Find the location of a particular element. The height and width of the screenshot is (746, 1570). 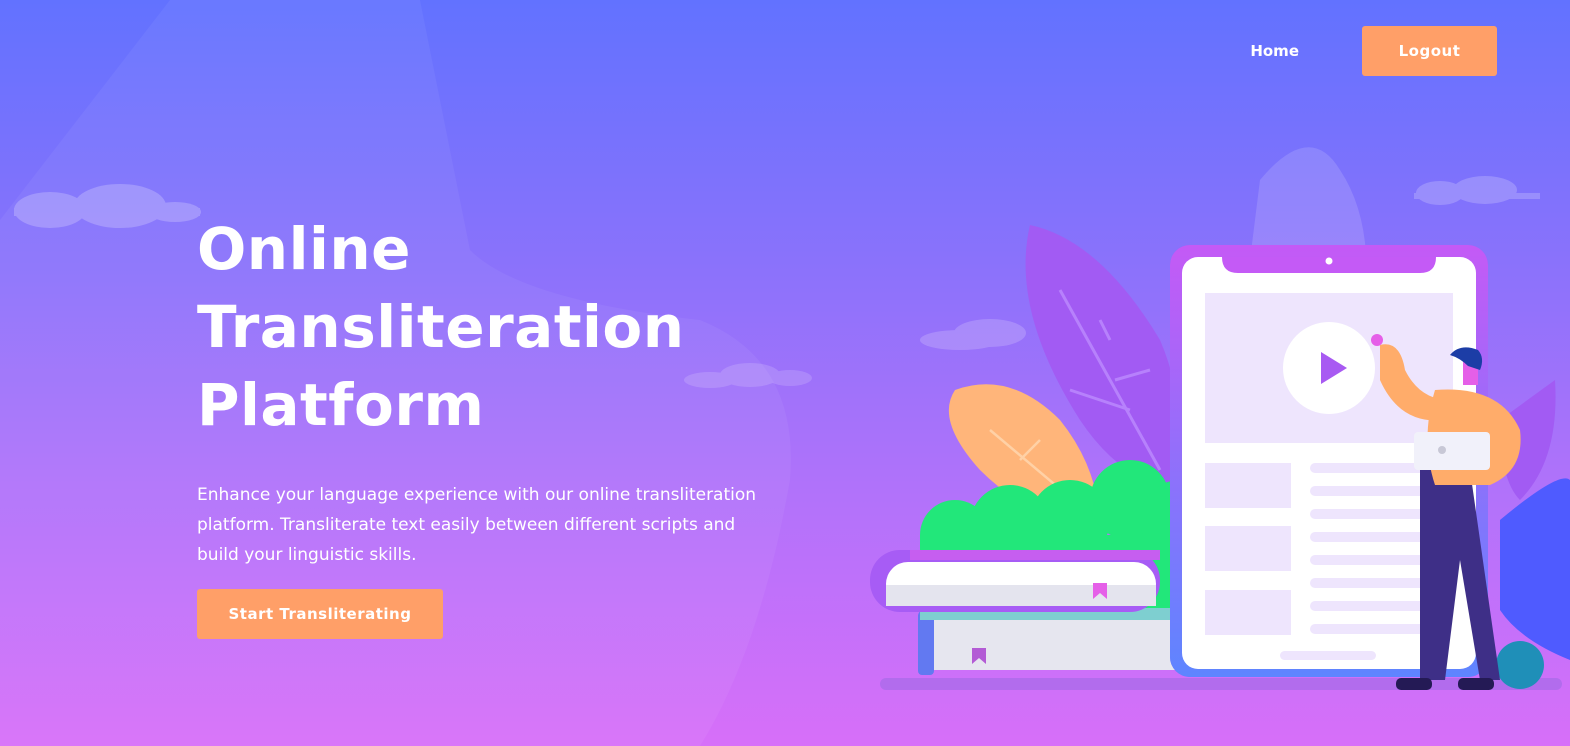

hero-title-line2: Transliteration is located at coordinates (441, 327).